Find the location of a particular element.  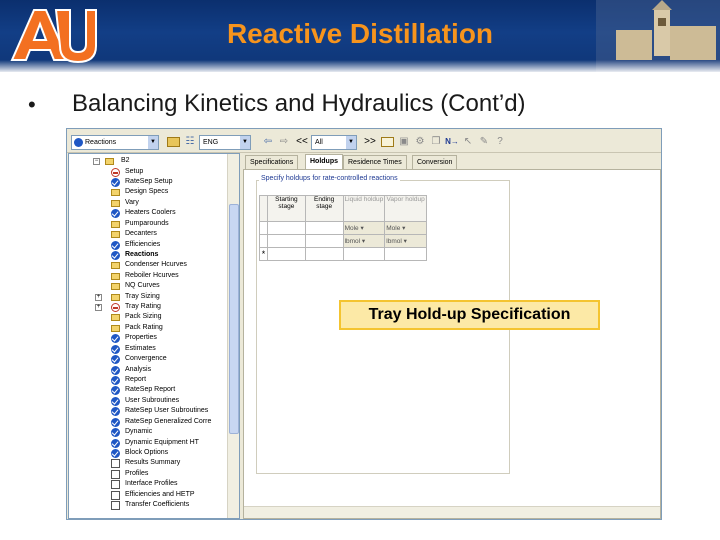

au-logo-icon is located at coordinates (53, 36).